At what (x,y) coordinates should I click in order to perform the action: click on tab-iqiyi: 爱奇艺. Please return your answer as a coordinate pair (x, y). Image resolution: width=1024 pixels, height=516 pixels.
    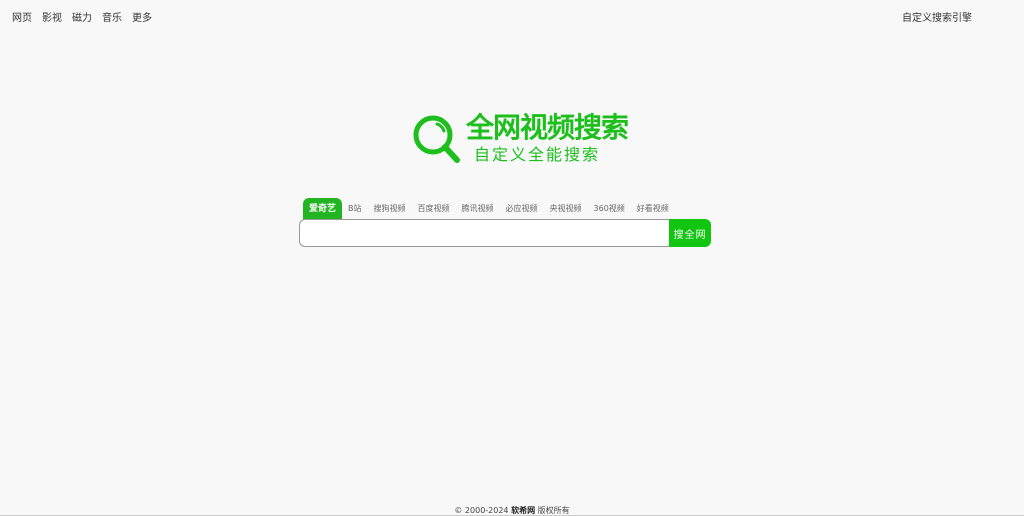
    Looking at the image, I should click on (323, 209).